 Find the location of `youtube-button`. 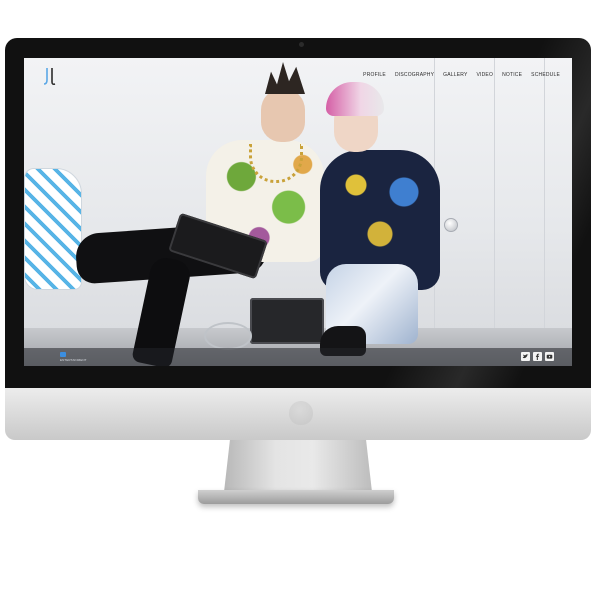

youtube-button is located at coordinates (549, 356).